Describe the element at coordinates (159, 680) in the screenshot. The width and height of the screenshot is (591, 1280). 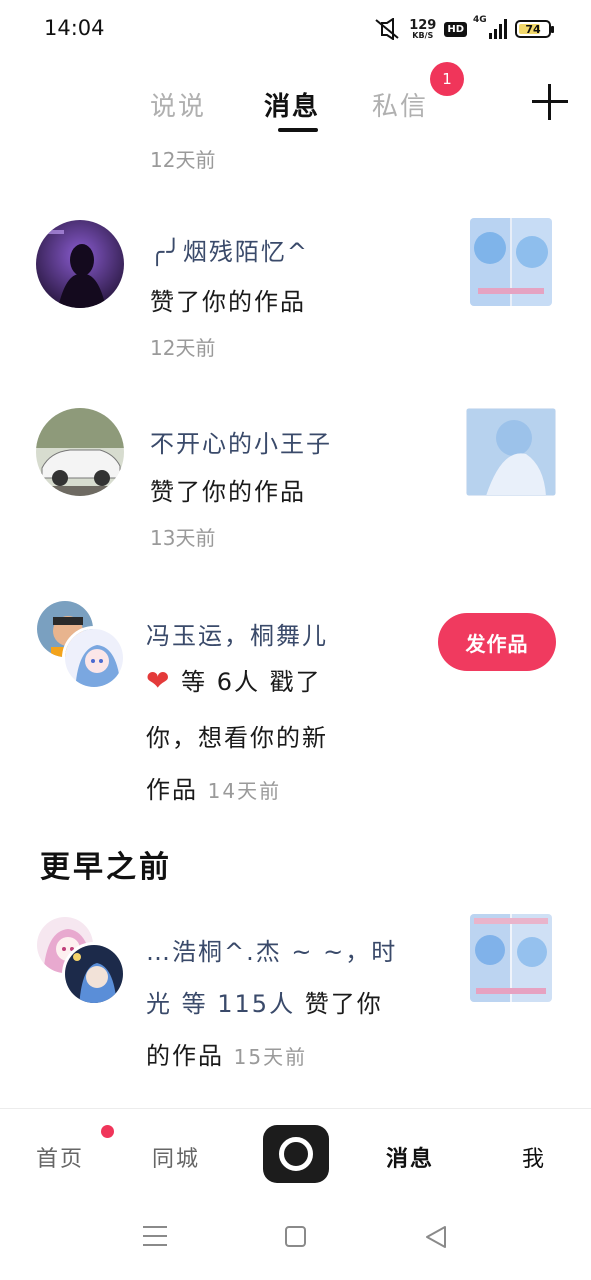
I see `heart-icon: ❤` at that location.